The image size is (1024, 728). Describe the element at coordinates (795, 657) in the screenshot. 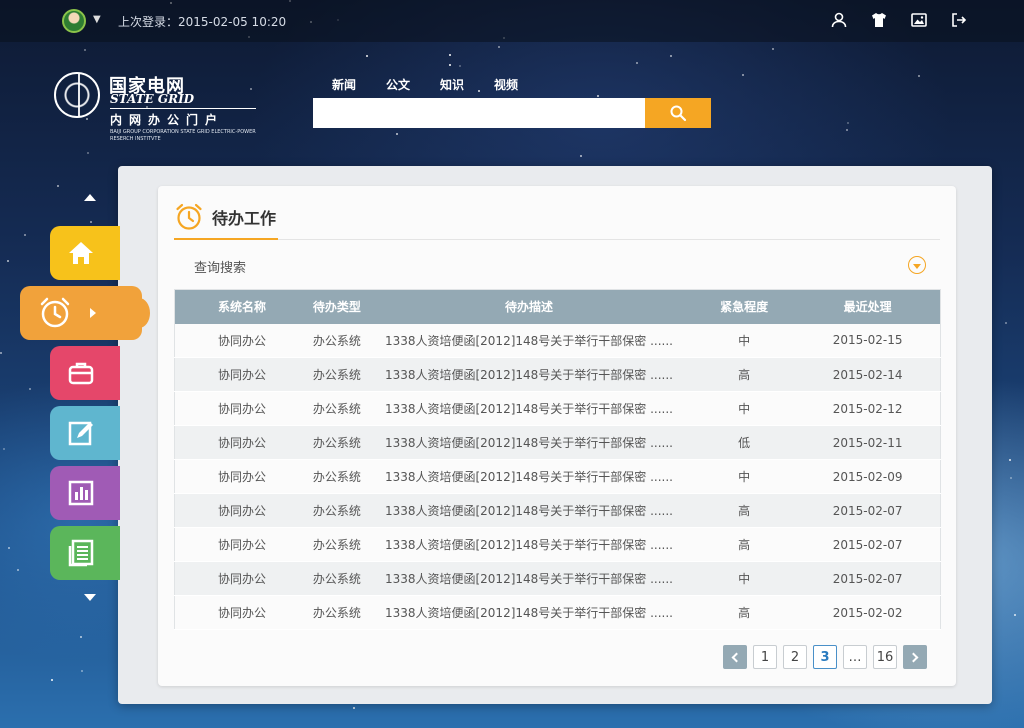

I see `page-button: 2` at that location.